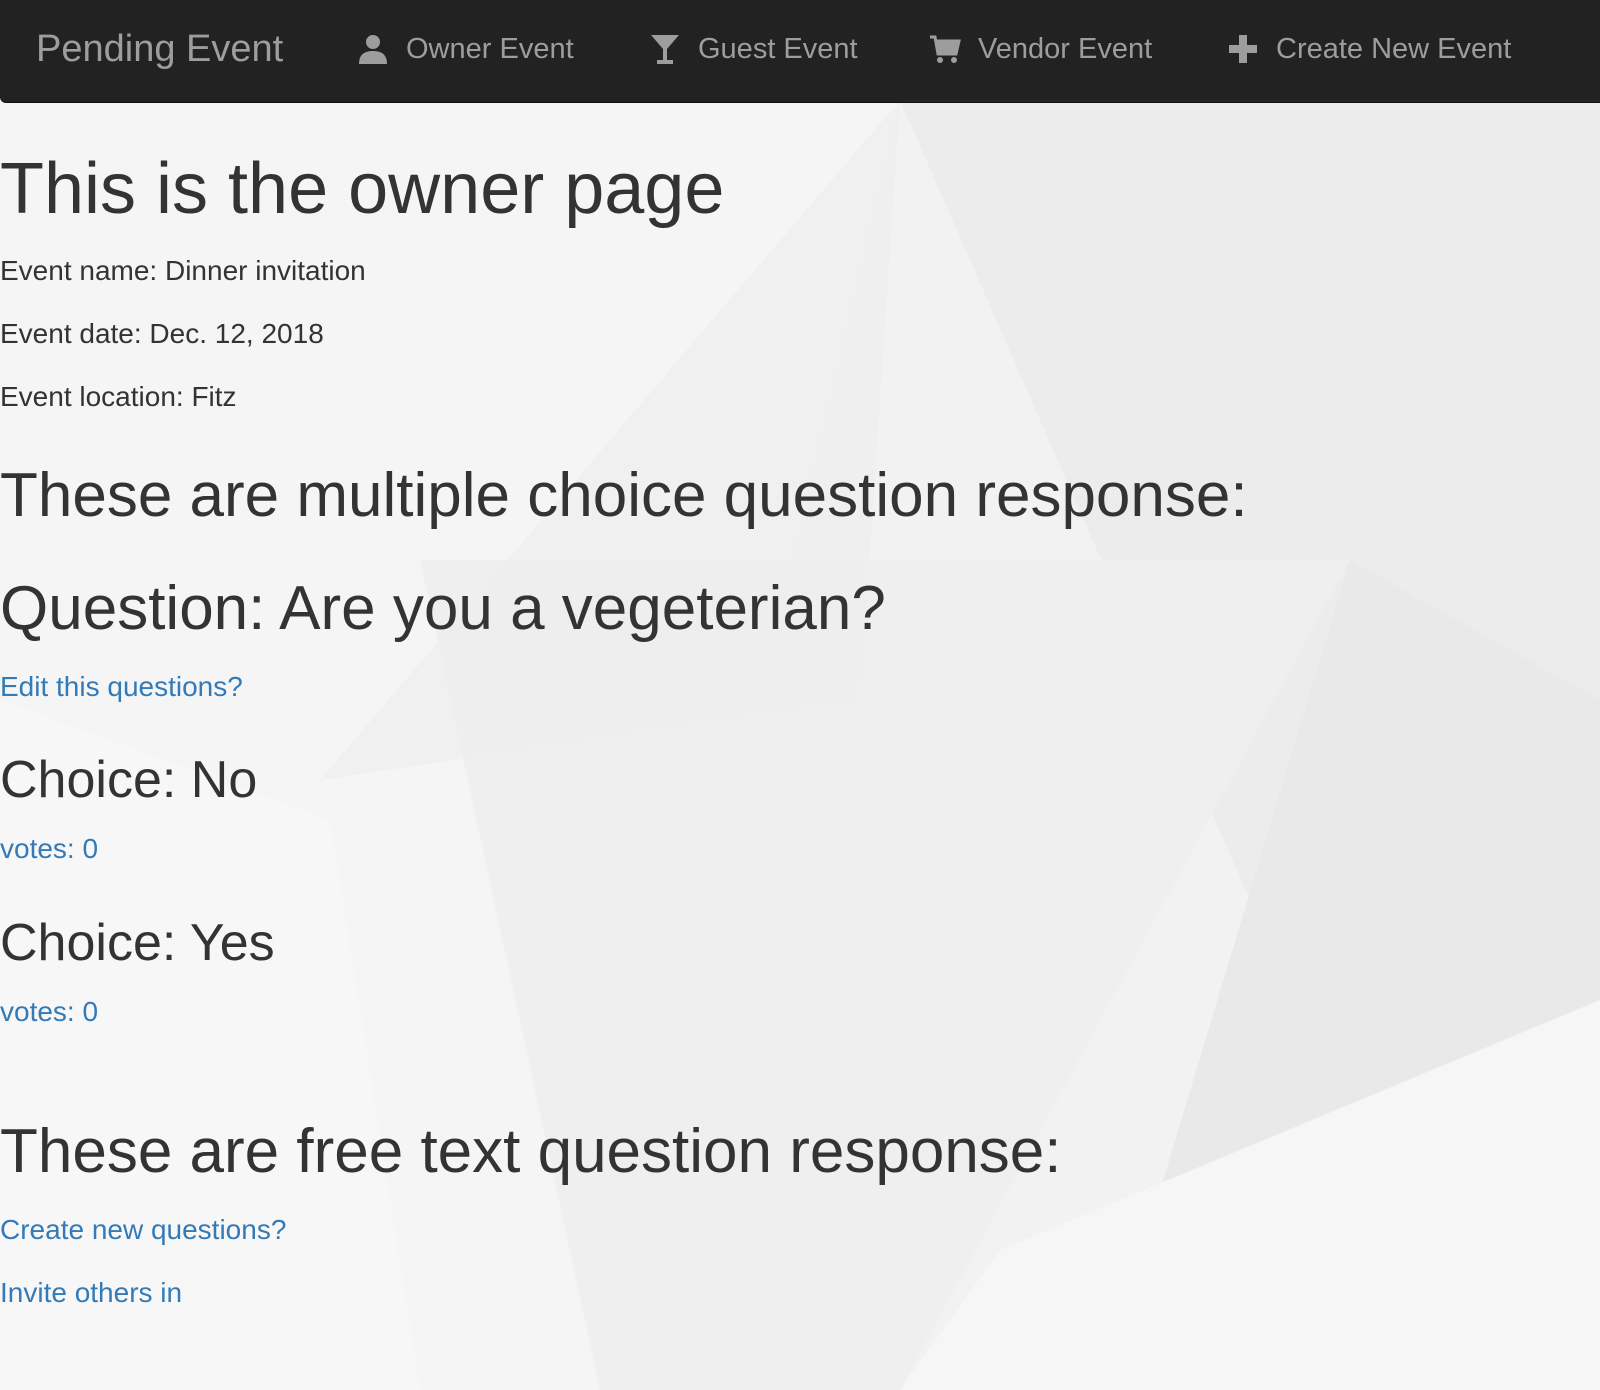  Describe the element at coordinates (362, 189) in the screenshot. I see `page-title: This is the owner page` at that location.